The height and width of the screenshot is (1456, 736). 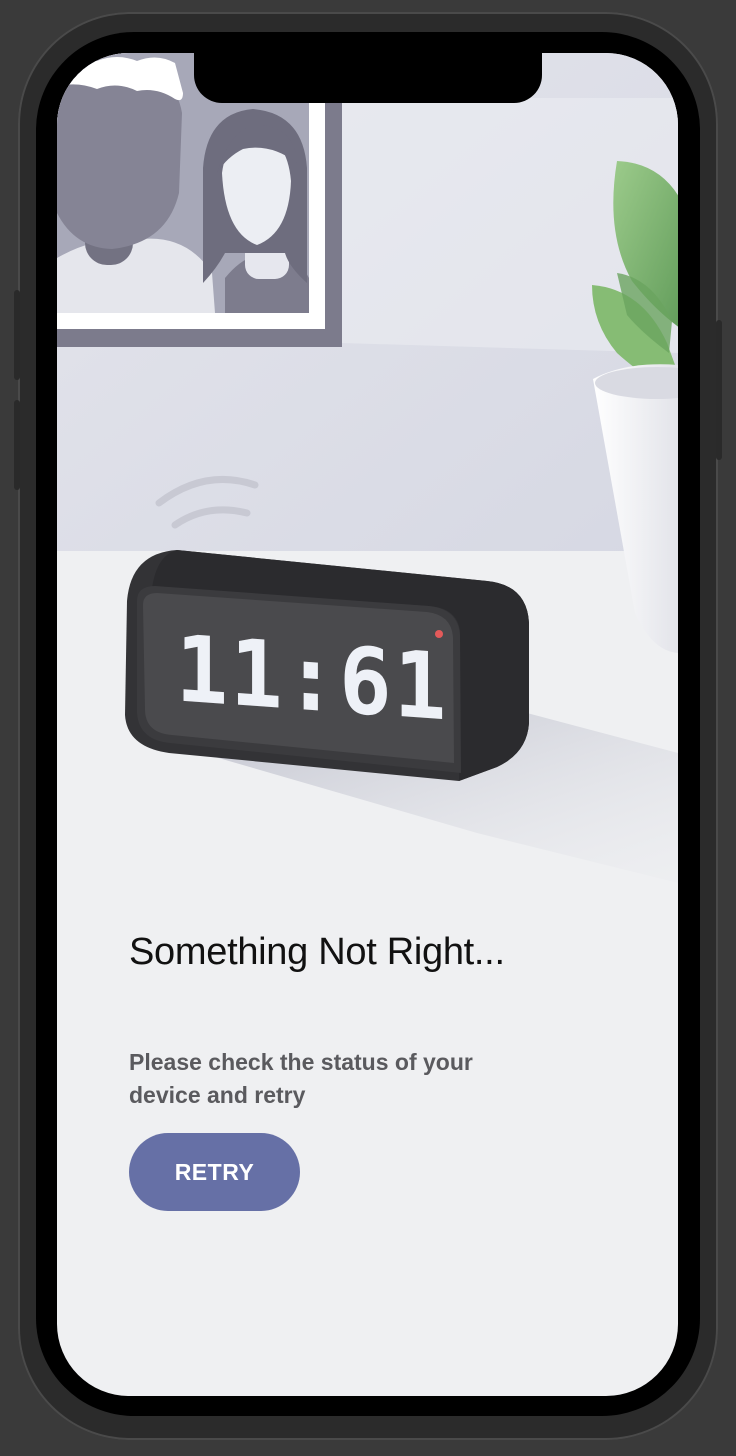 I want to click on retry-button: RETRY, so click(x=214, y=1172).